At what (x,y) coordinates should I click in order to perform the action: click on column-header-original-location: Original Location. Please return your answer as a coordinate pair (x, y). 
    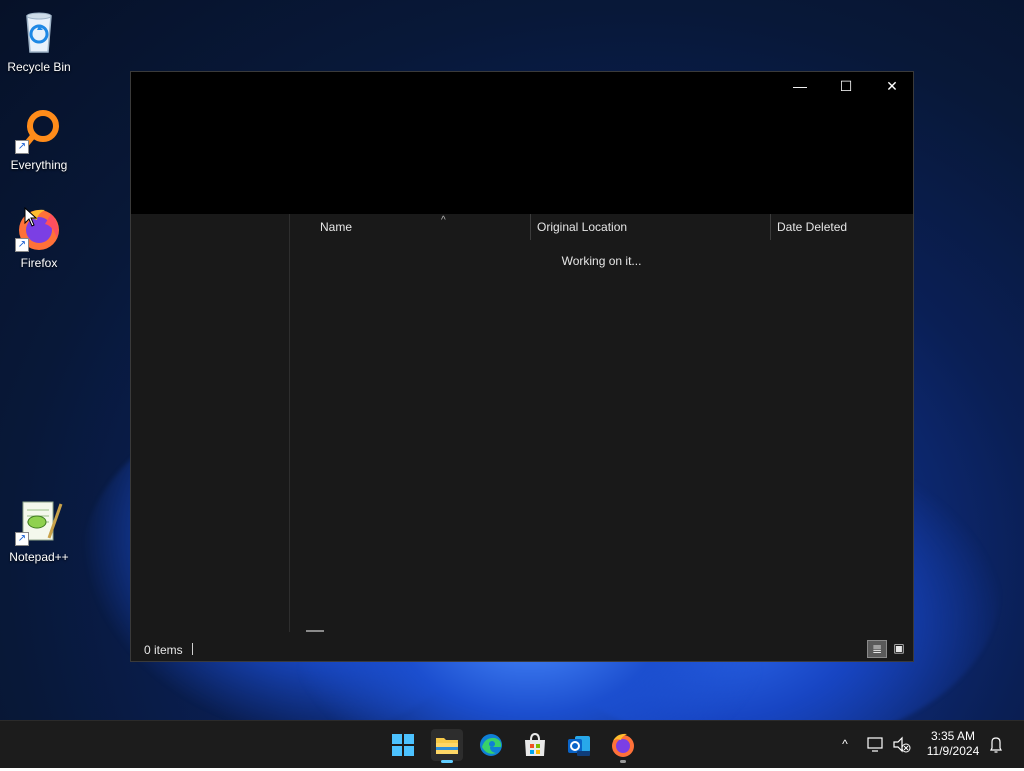
    Looking at the image, I should click on (650, 227).